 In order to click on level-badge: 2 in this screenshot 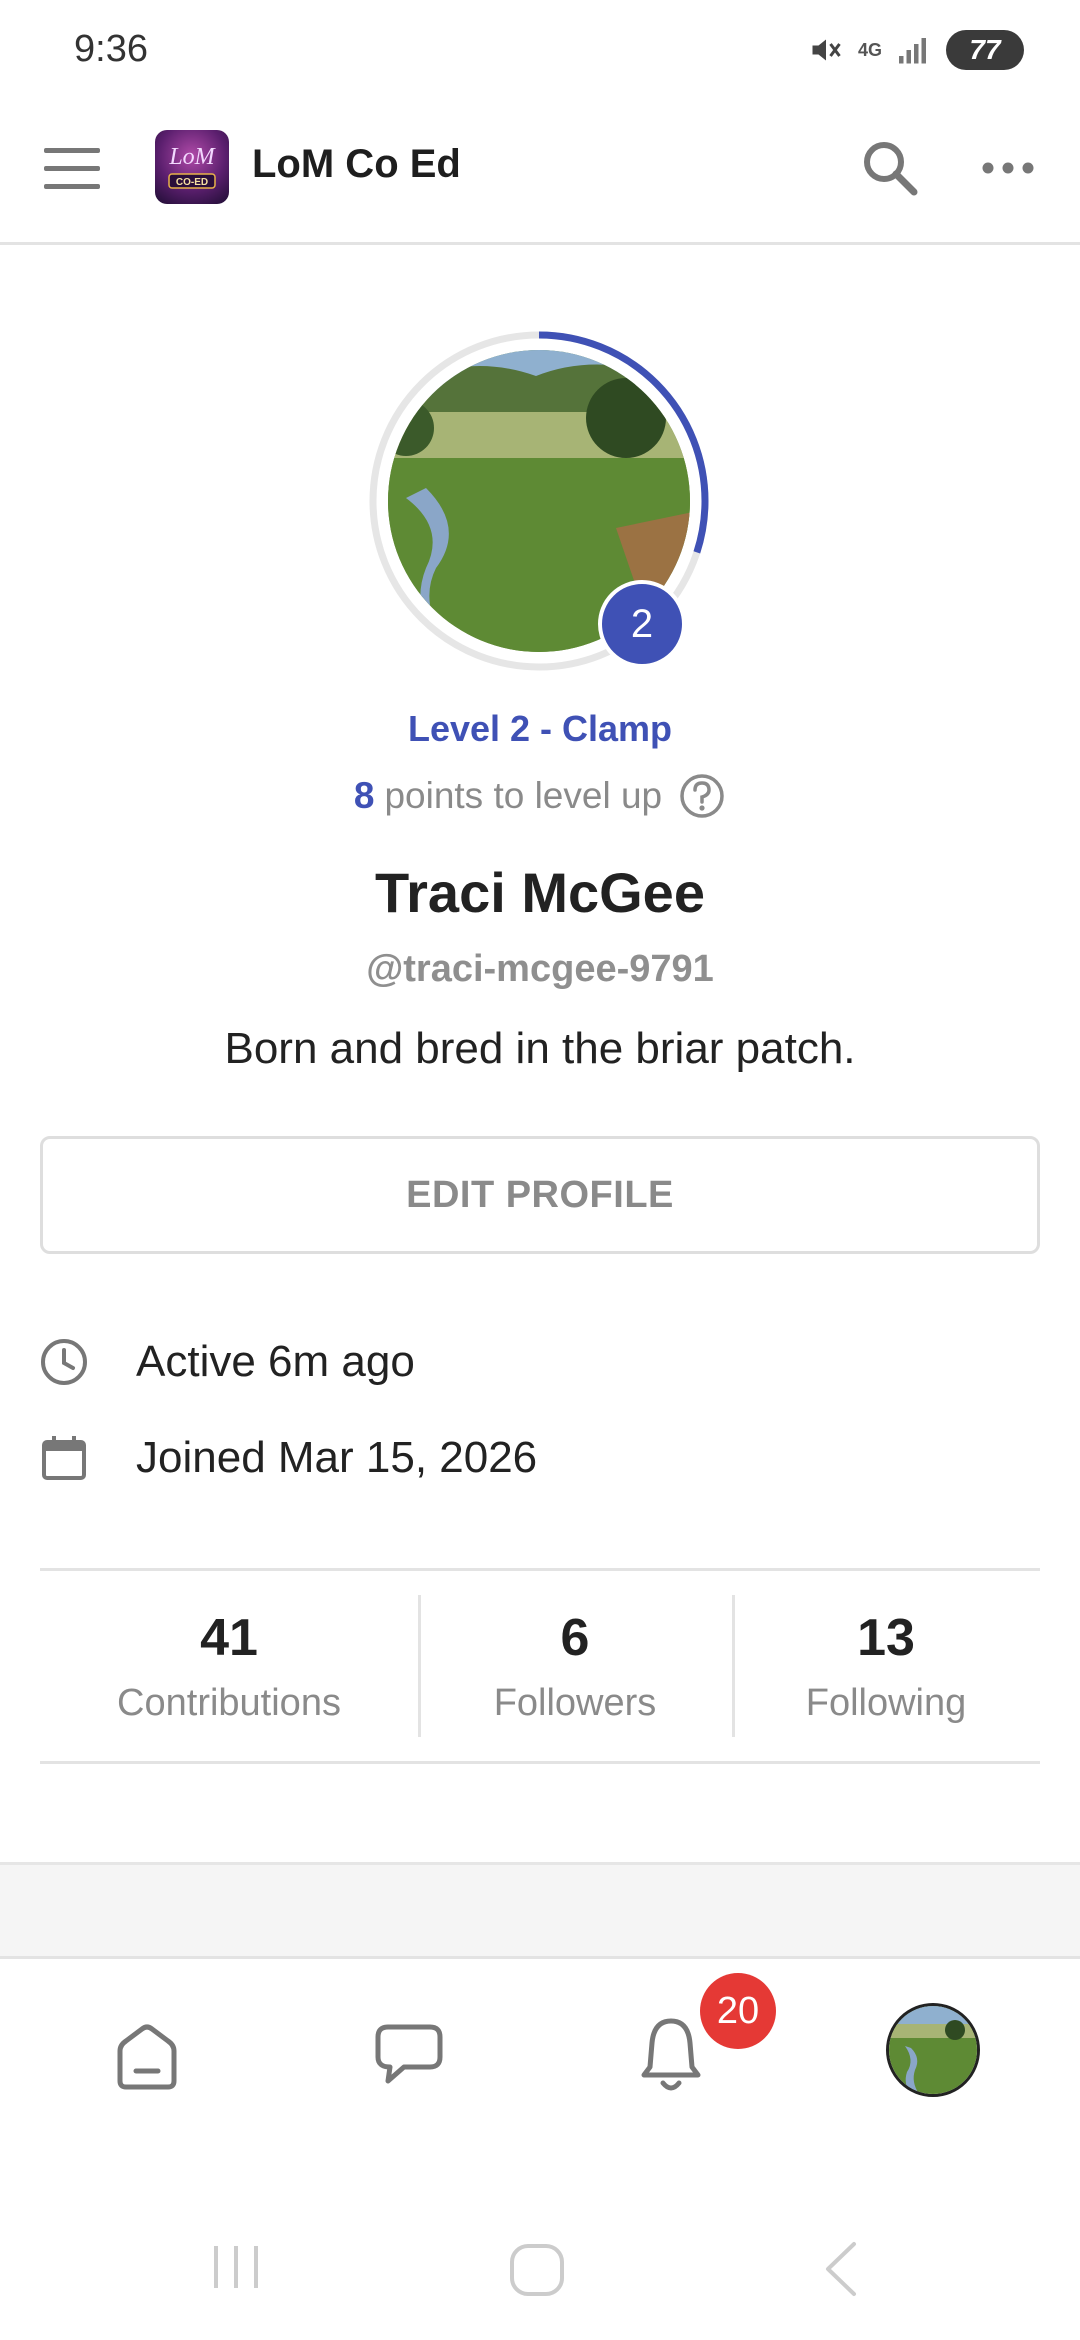, I will do `click(642, 624)`.